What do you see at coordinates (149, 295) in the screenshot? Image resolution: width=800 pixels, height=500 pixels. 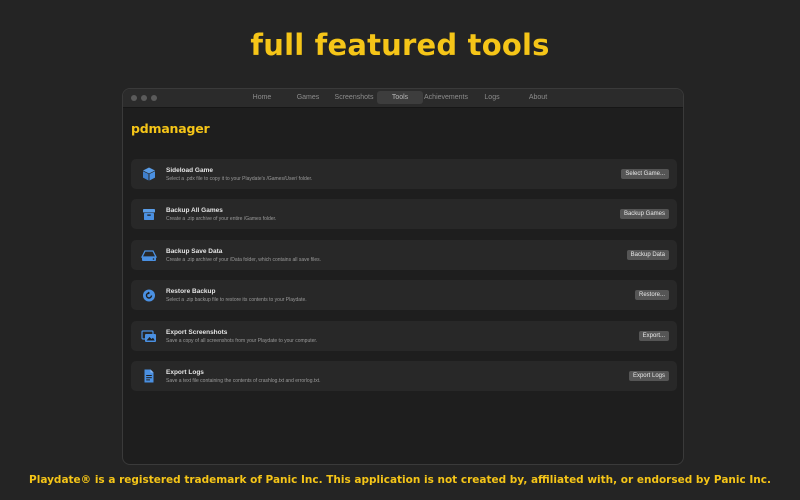 I see `restore-icon` at bounding box center [149, 295].